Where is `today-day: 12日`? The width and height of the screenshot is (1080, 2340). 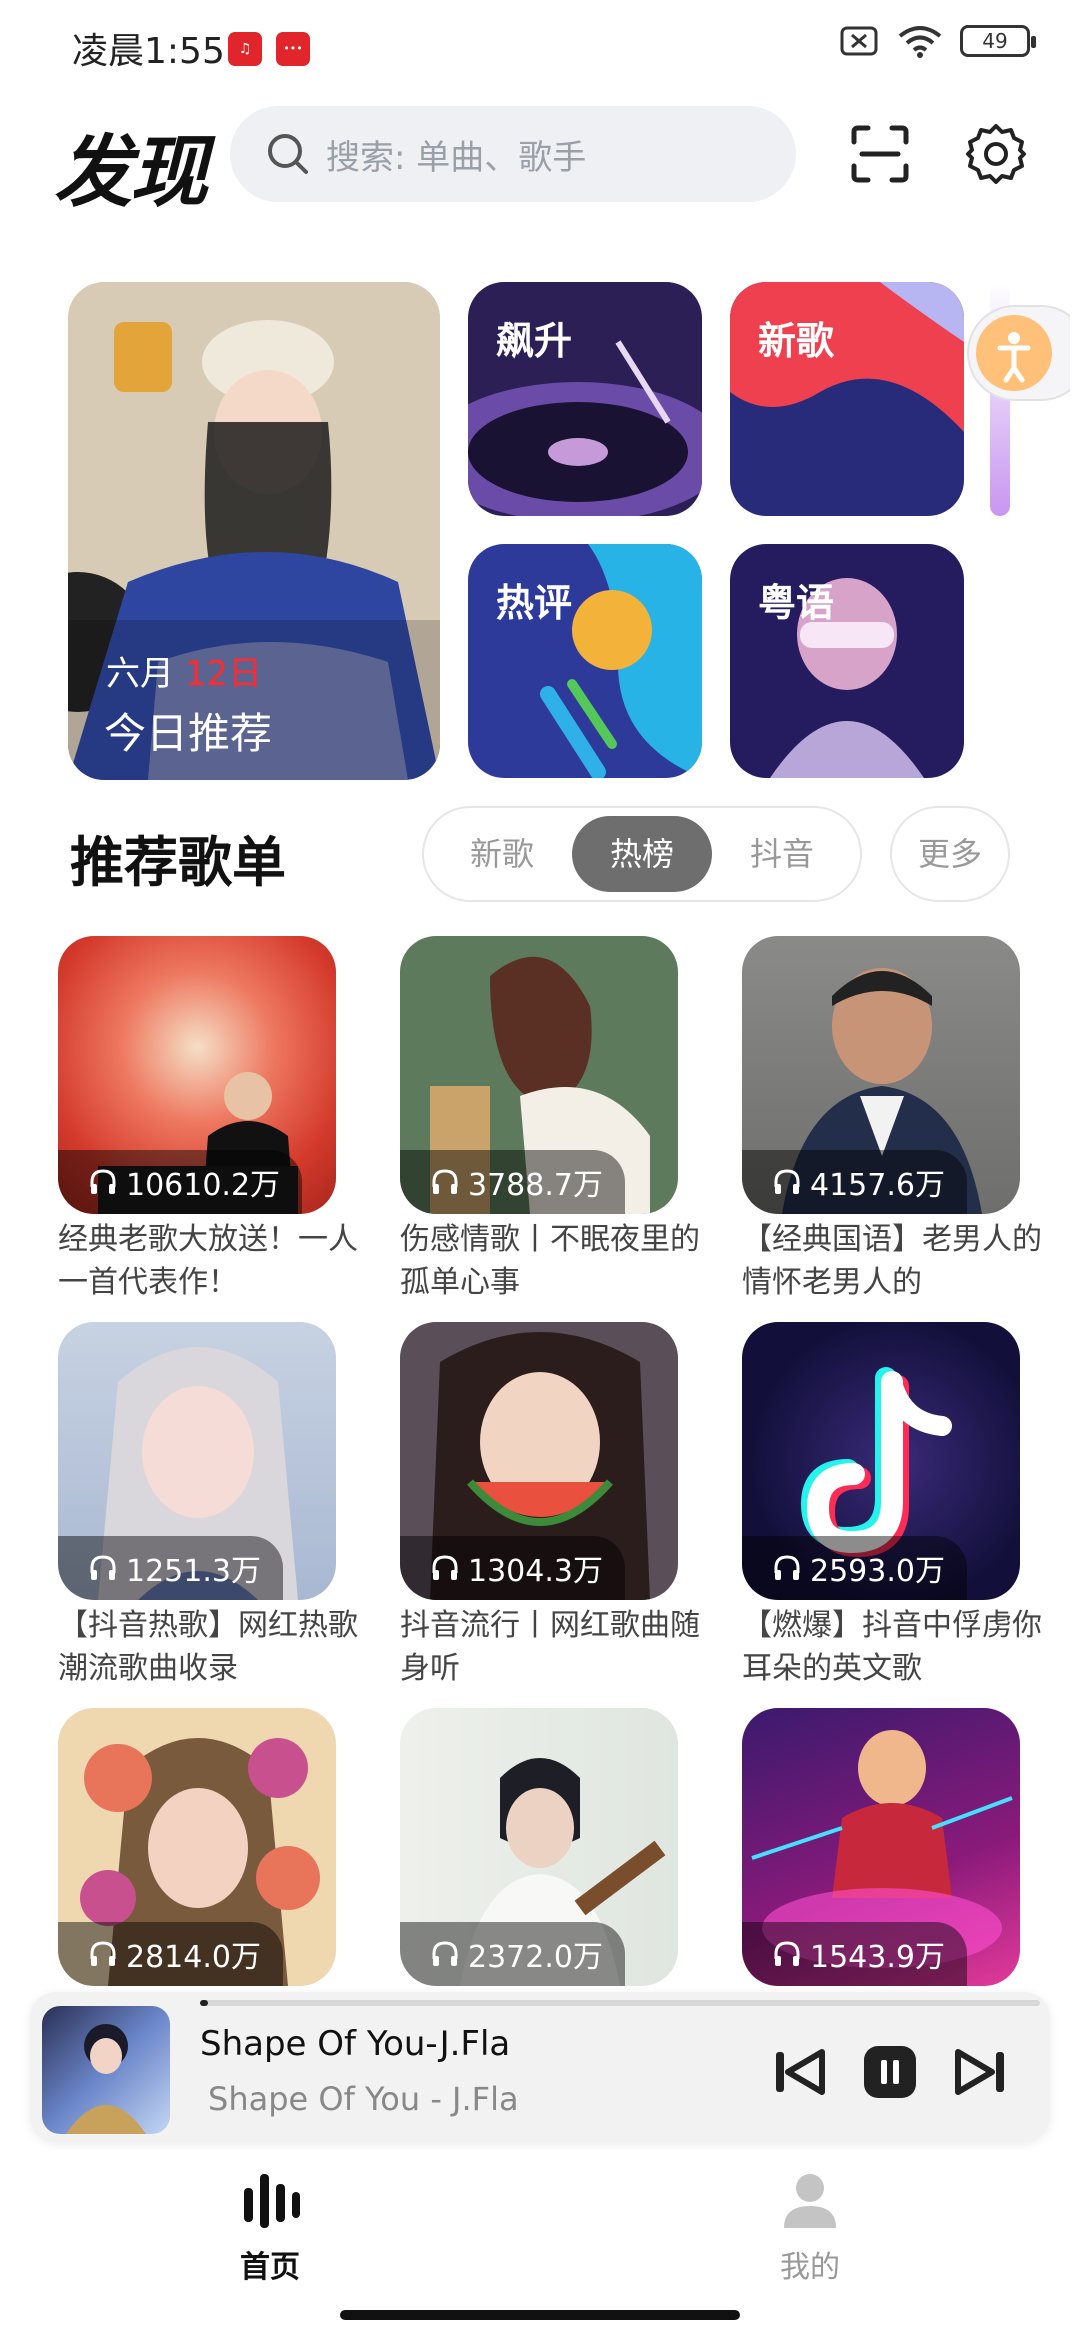
today-day: 12日 is located at coordinates (223, 674).